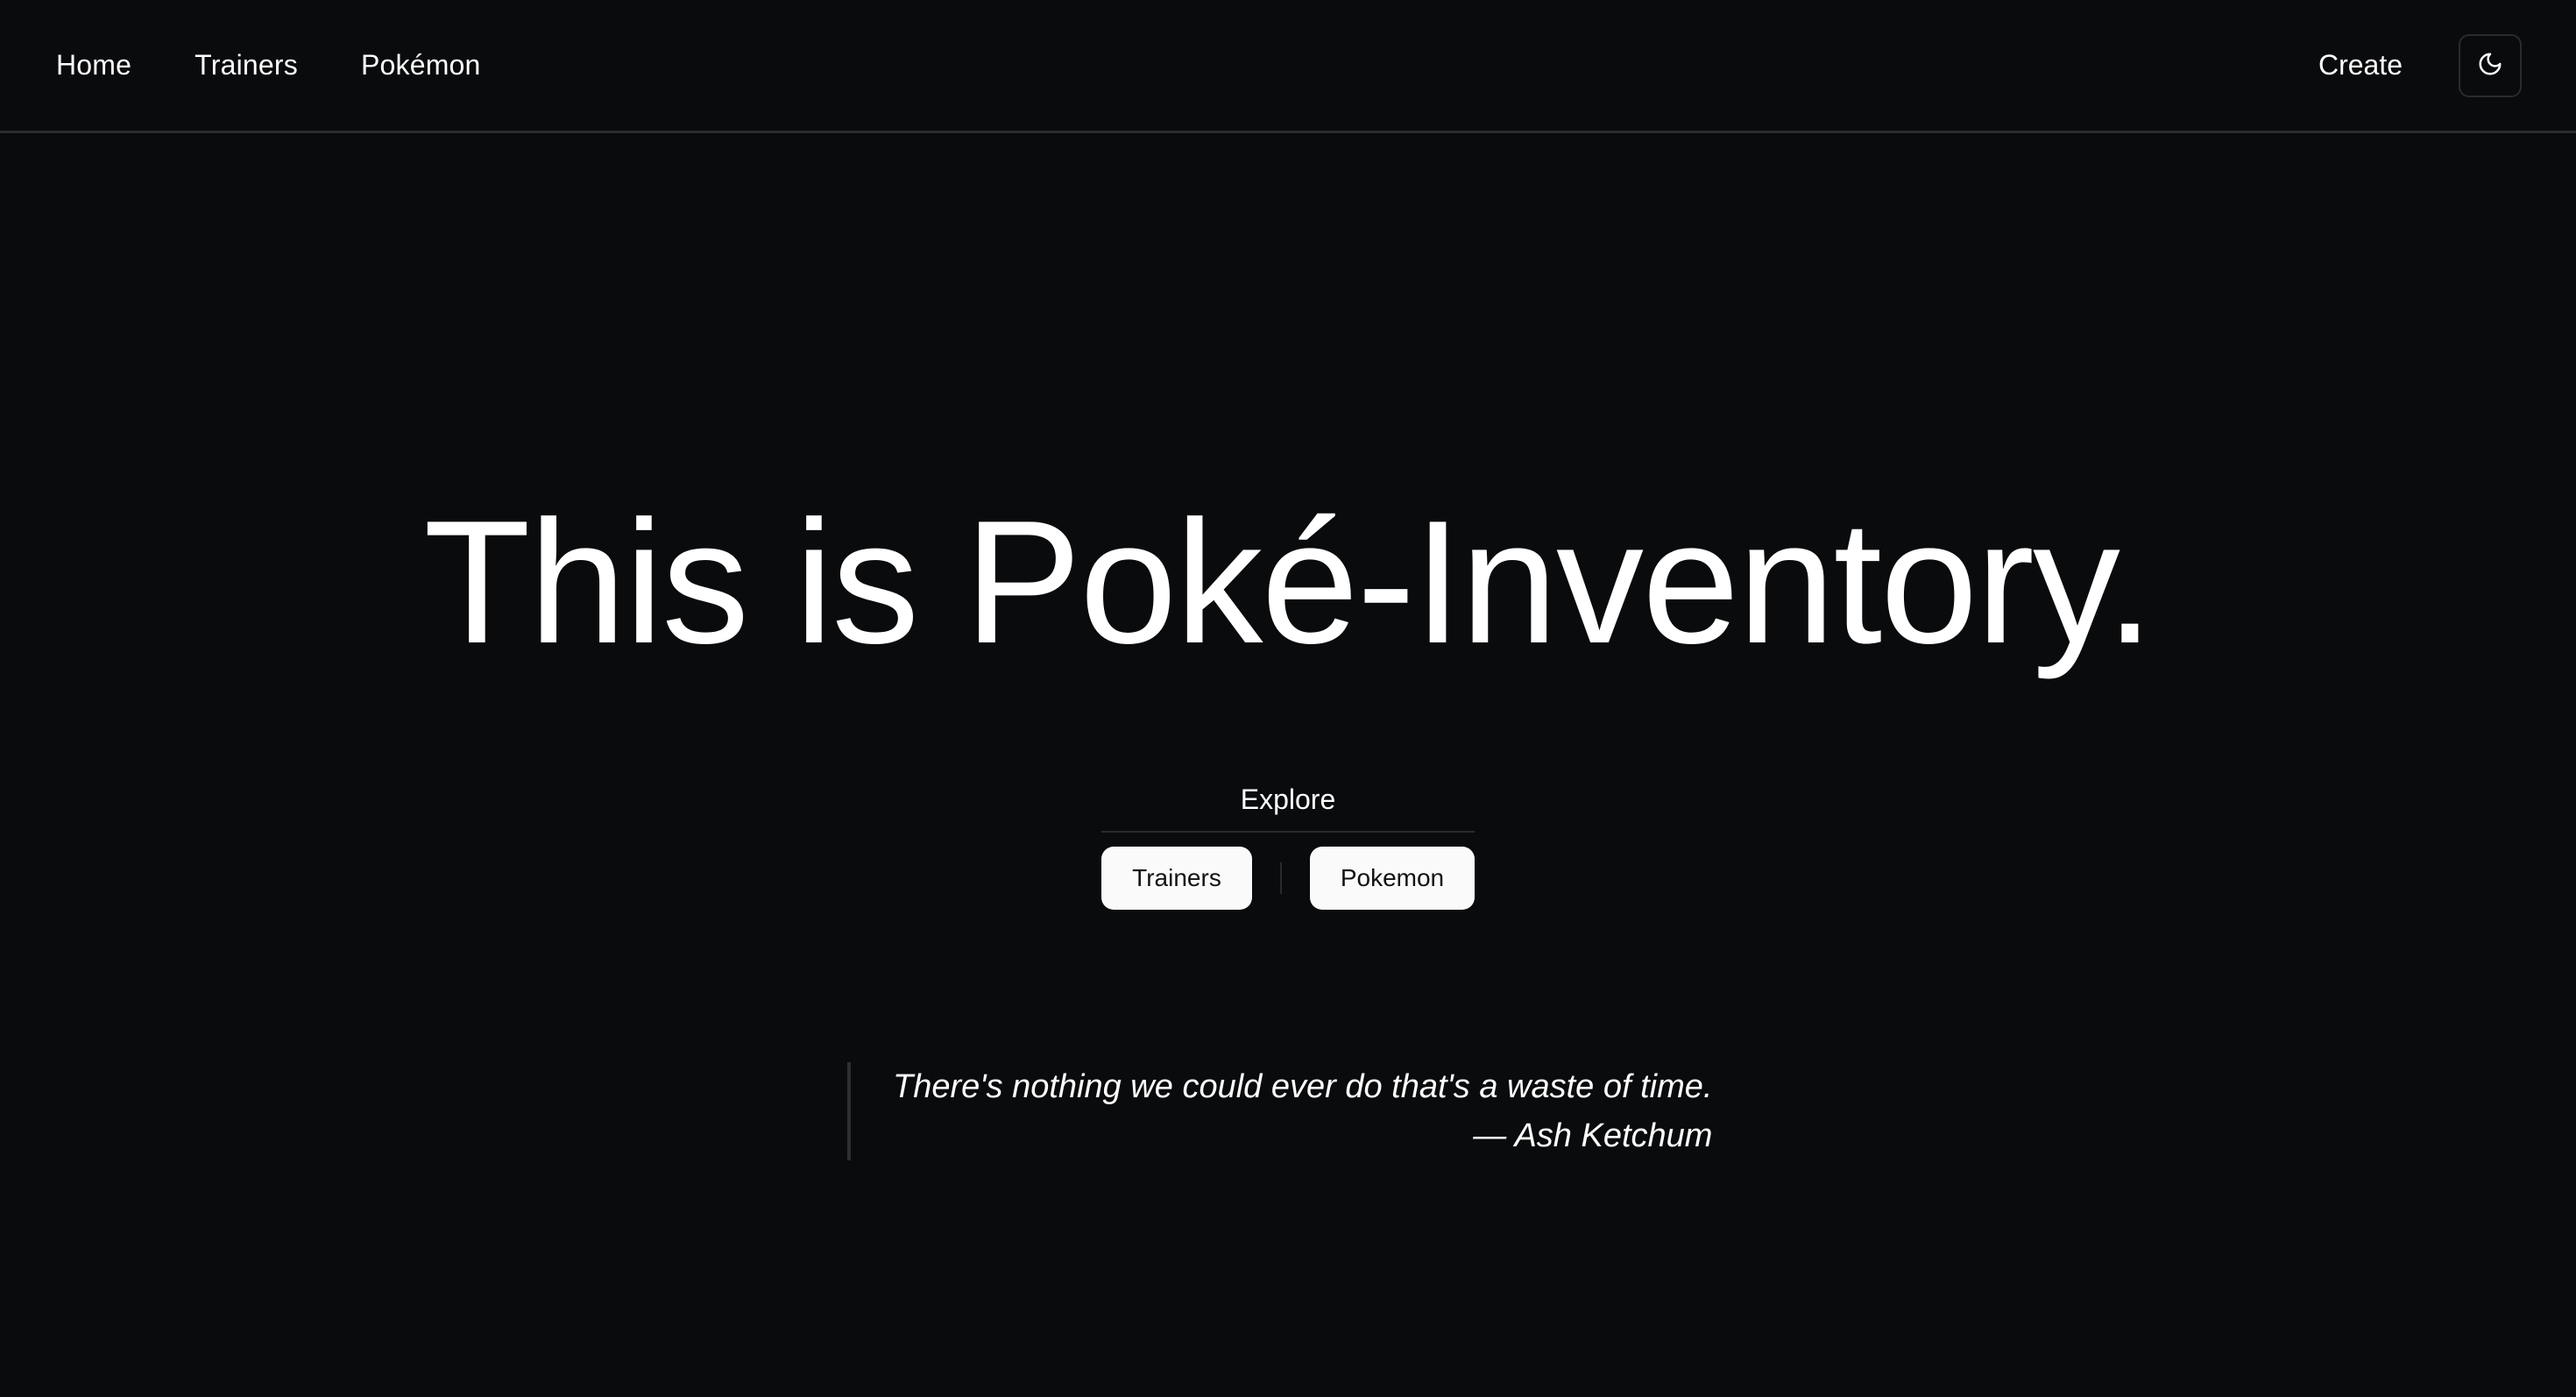 The width and height of the screenshot is (2576, 1397). I want to click on moon-icon, so click(2490, 65).